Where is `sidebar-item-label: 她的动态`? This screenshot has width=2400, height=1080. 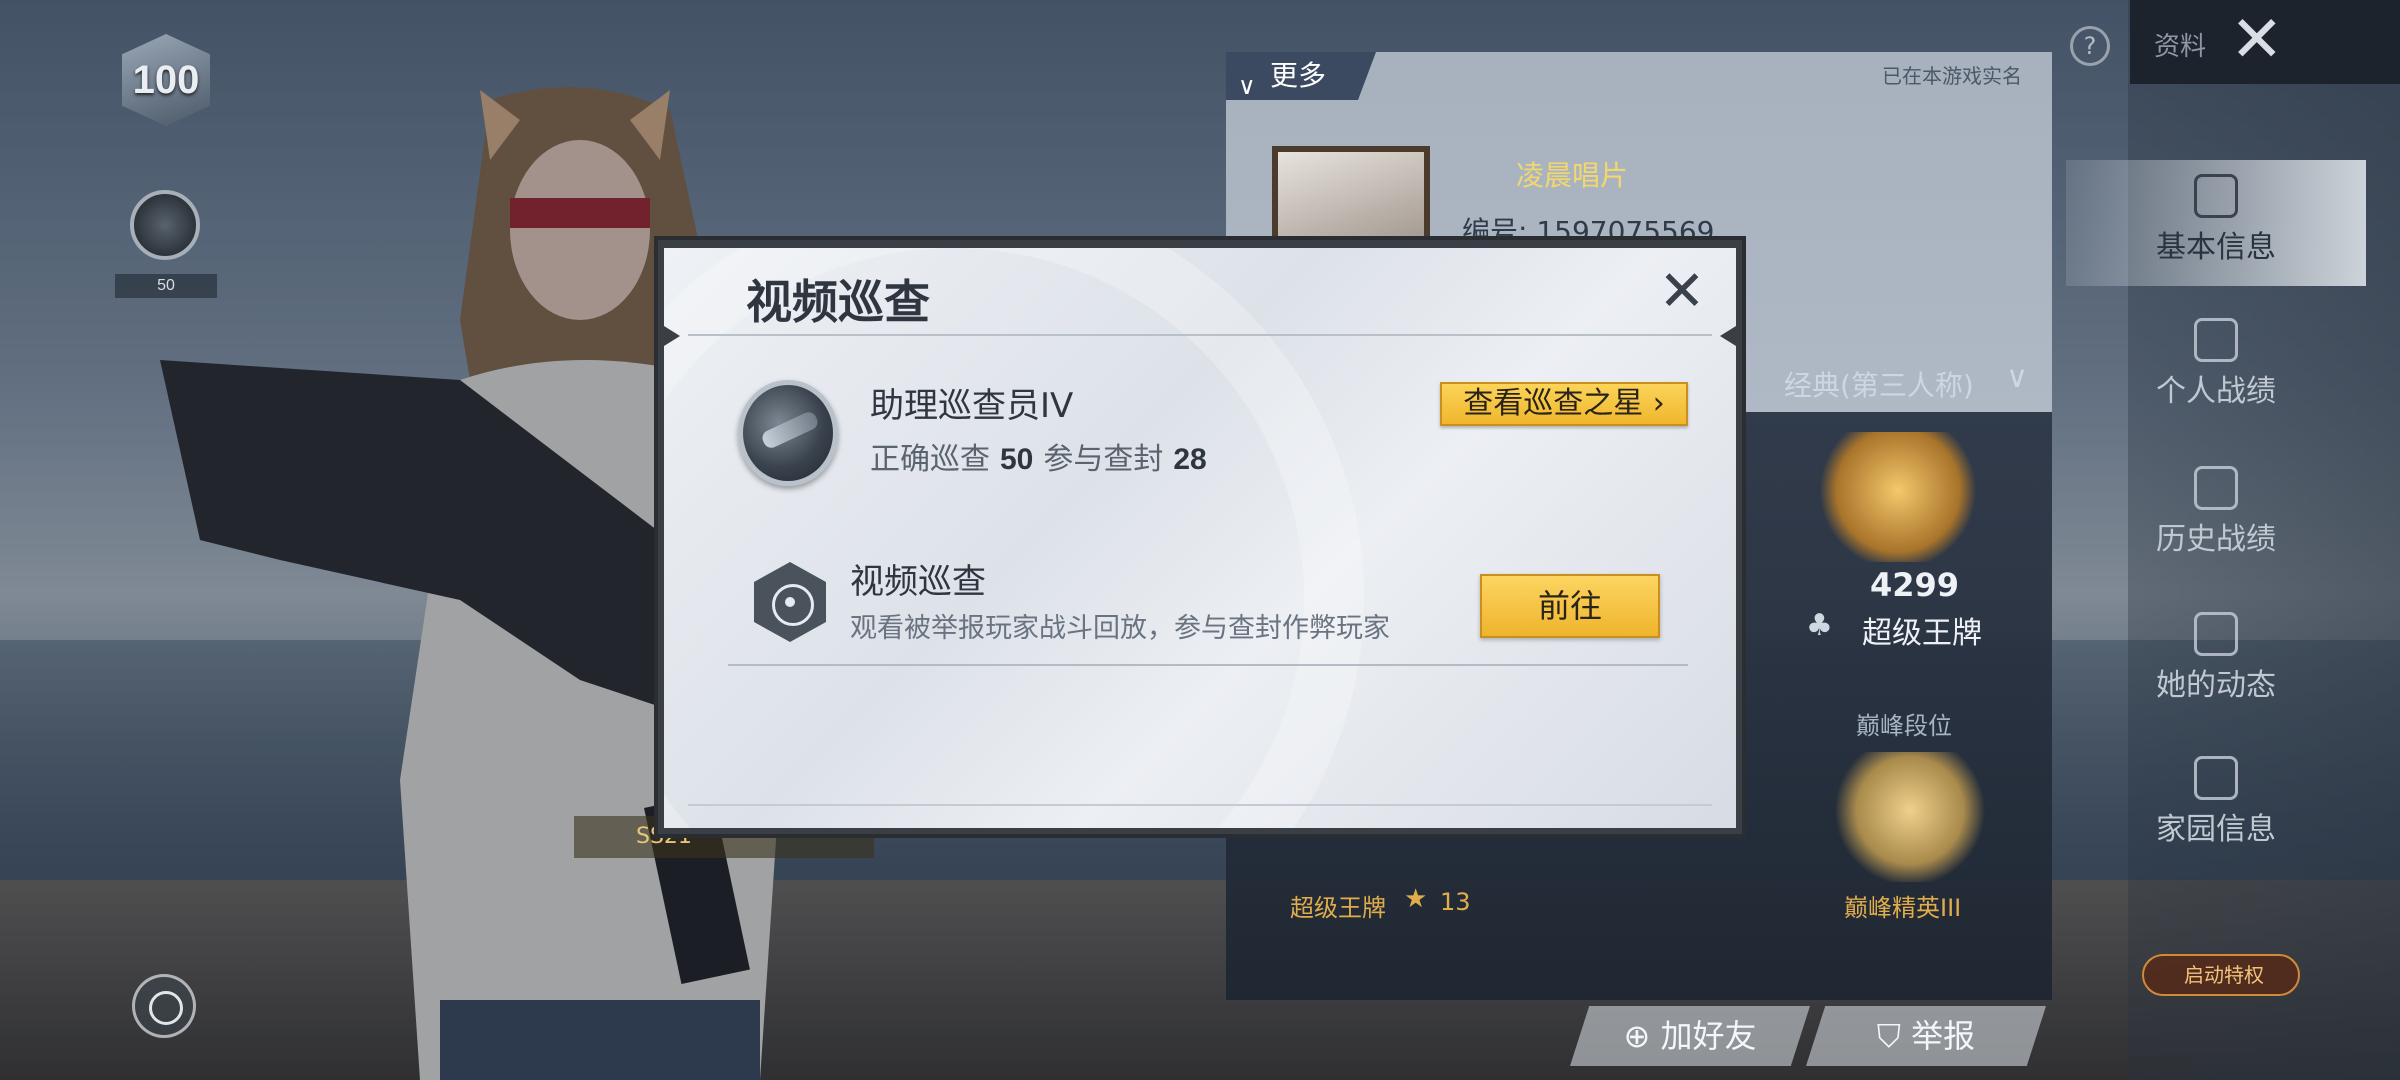 sidebar-item-label: 她的动态 is located at coordinates (2216, 685).